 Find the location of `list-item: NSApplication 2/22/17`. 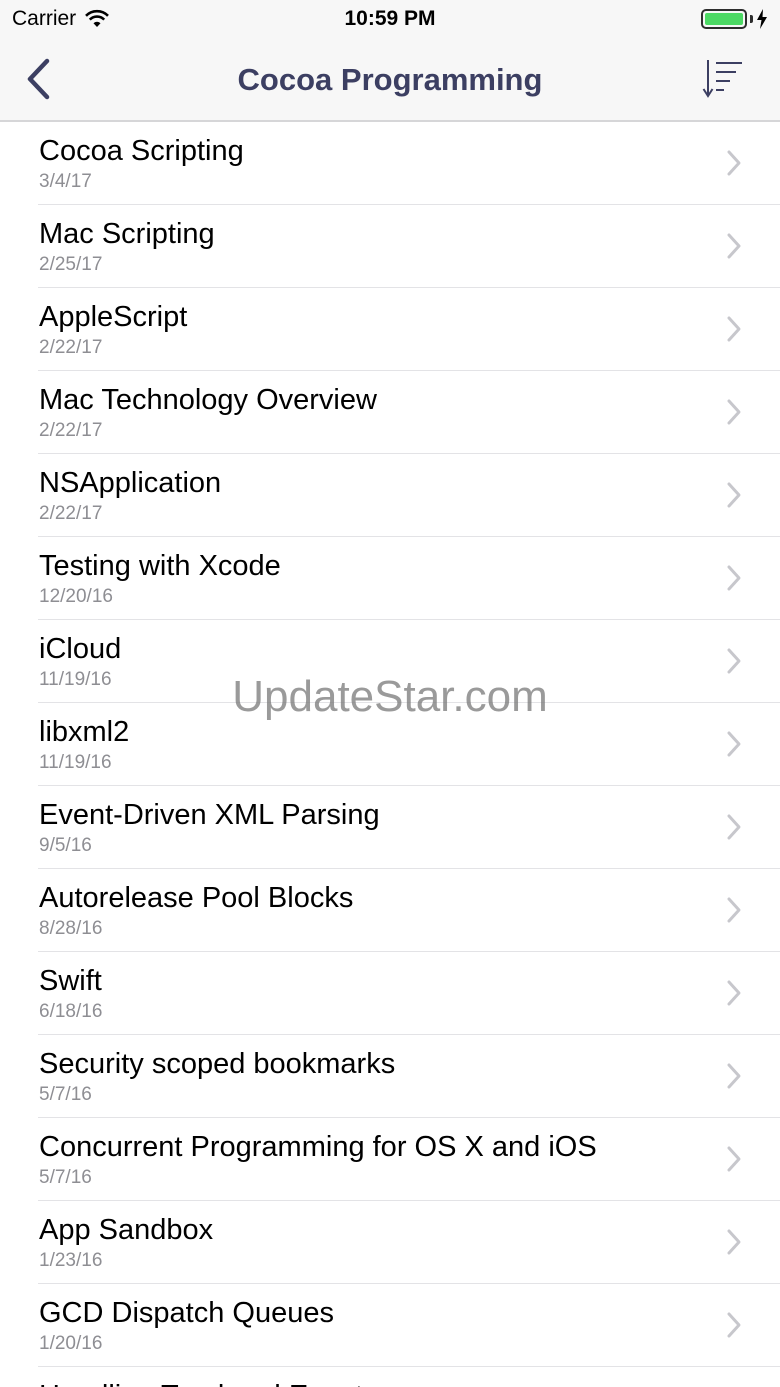

list-item: NSApplication 2/22/17 is located at coordinates (390, 495).